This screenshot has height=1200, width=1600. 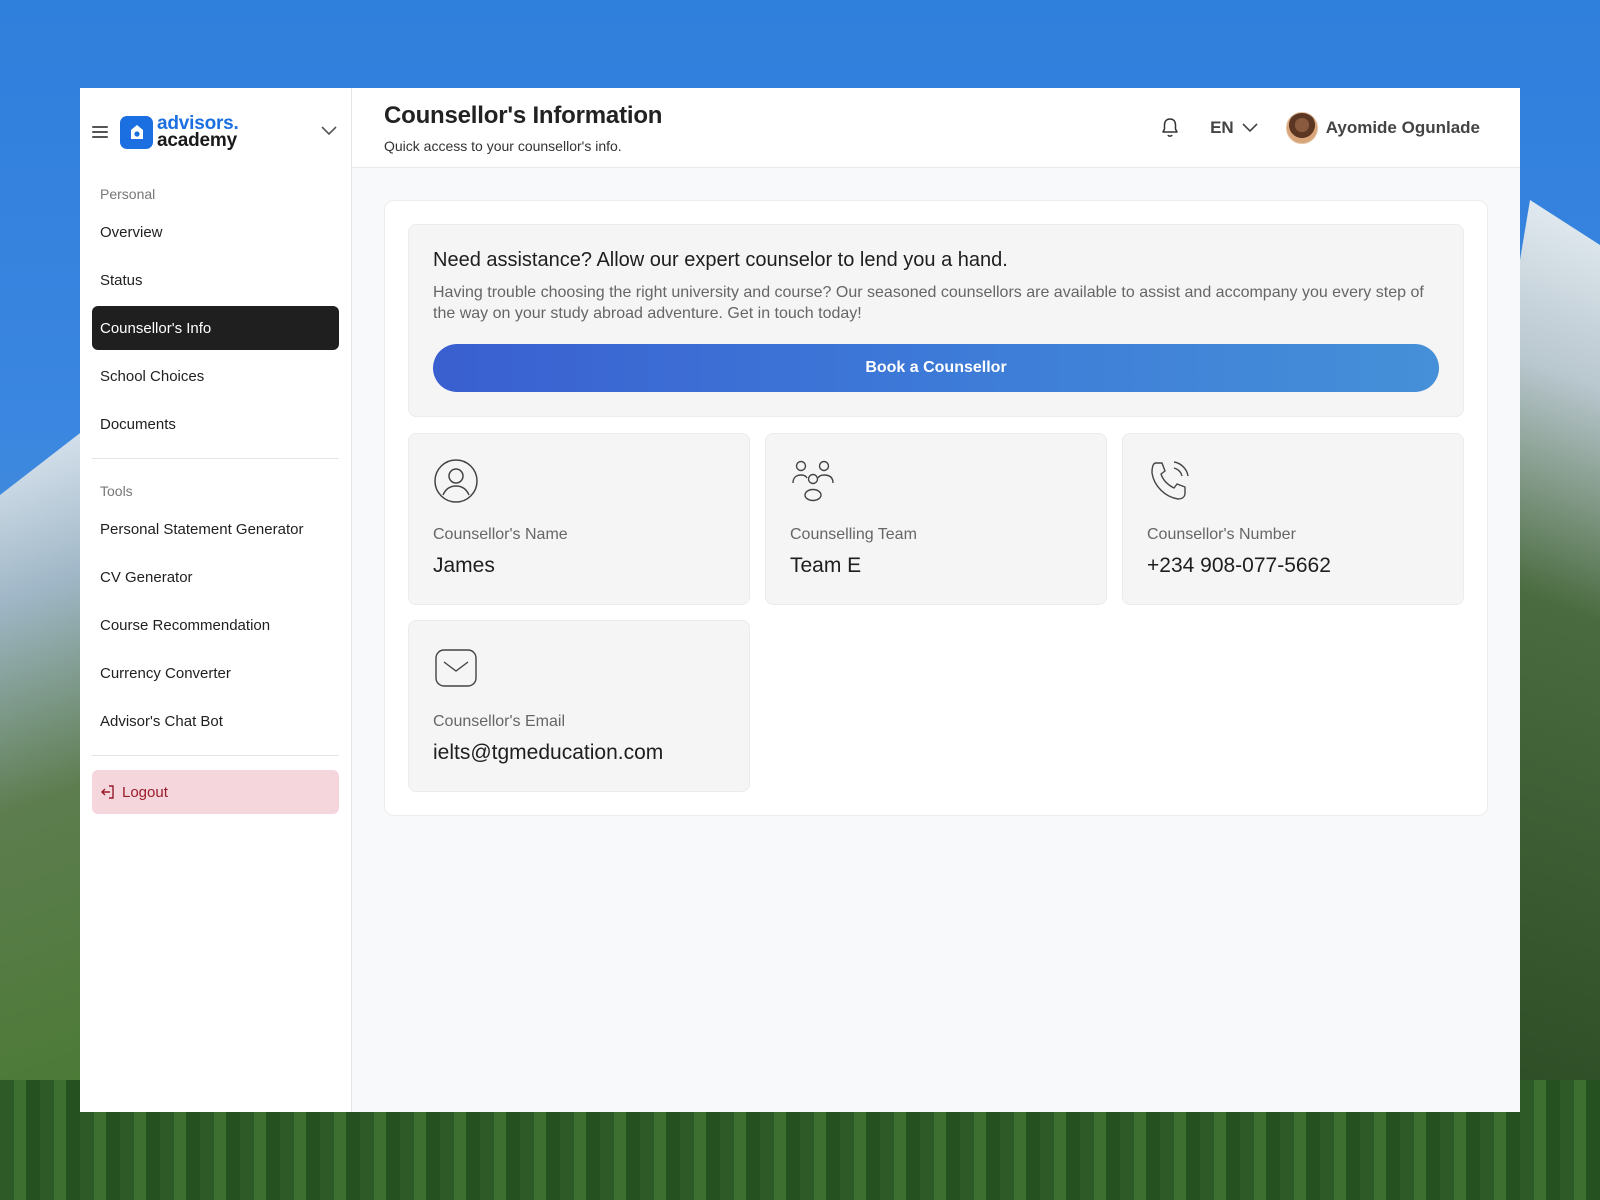 I want to click on logout-icon, so click(x=108, y=792).